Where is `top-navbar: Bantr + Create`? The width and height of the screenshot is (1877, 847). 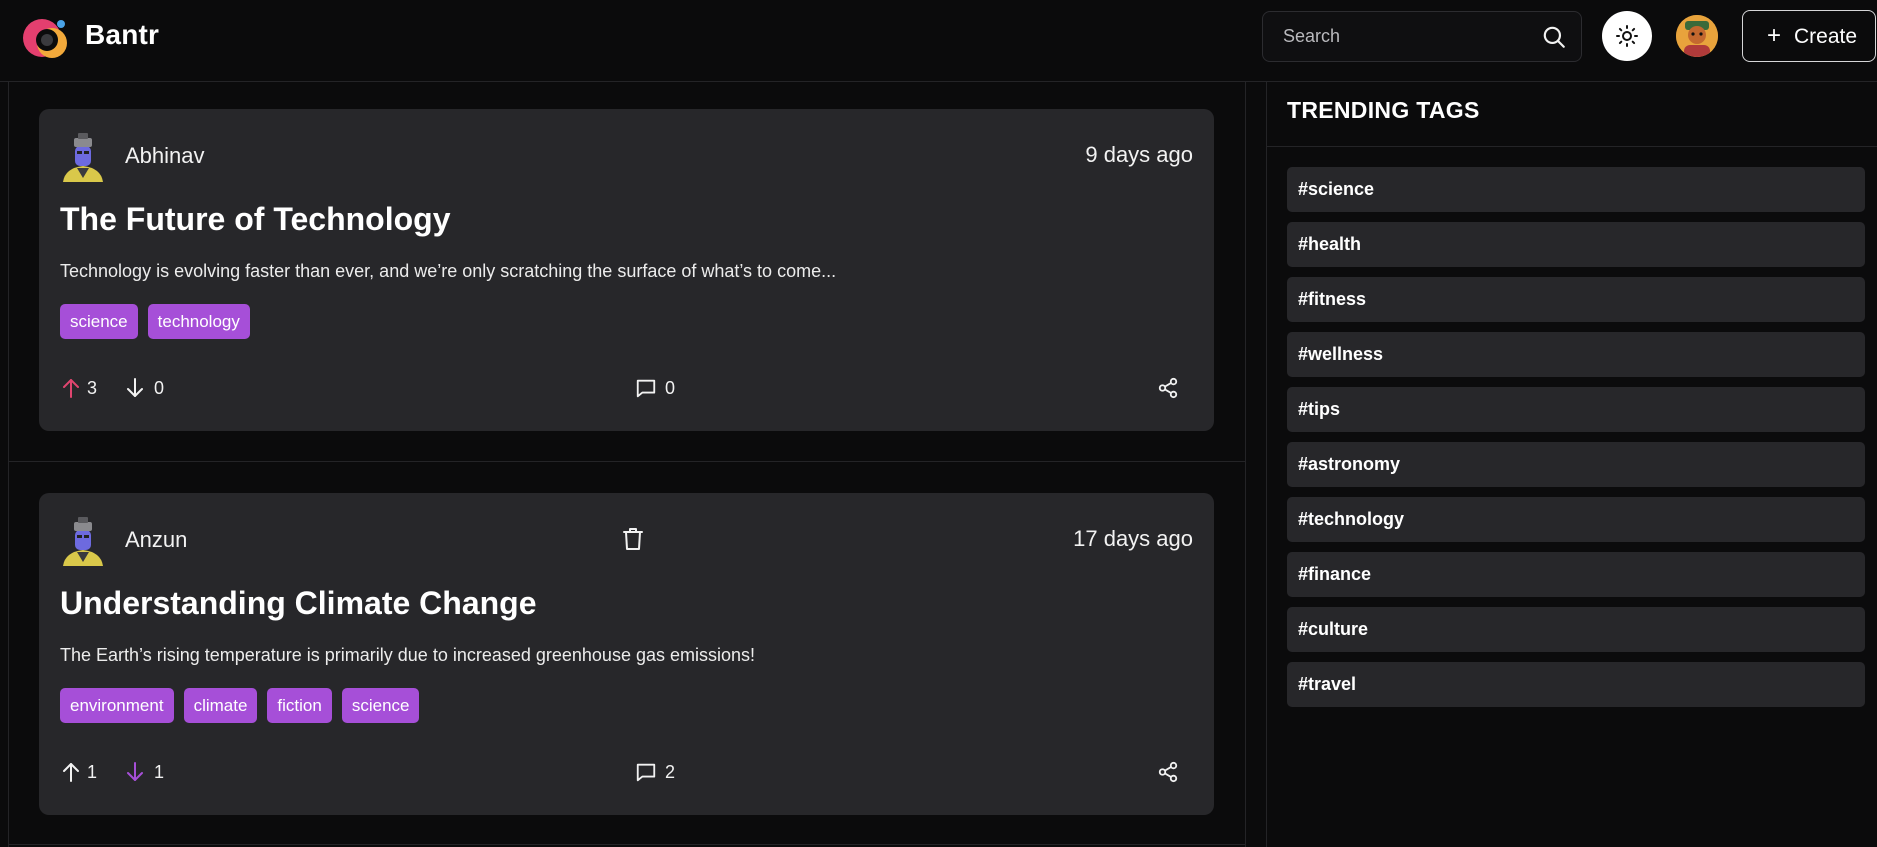 top-navbar: Bantr + Create is located at coordinates (938, 41).